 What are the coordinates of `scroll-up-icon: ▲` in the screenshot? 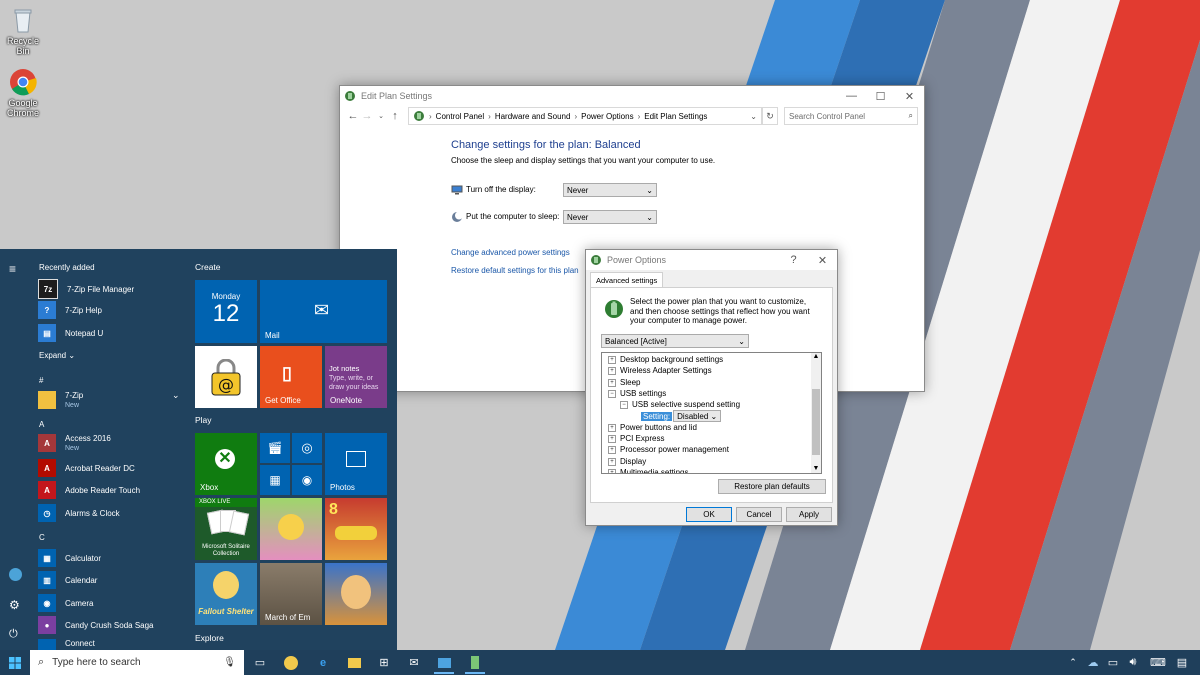 It's located at (816, 357).